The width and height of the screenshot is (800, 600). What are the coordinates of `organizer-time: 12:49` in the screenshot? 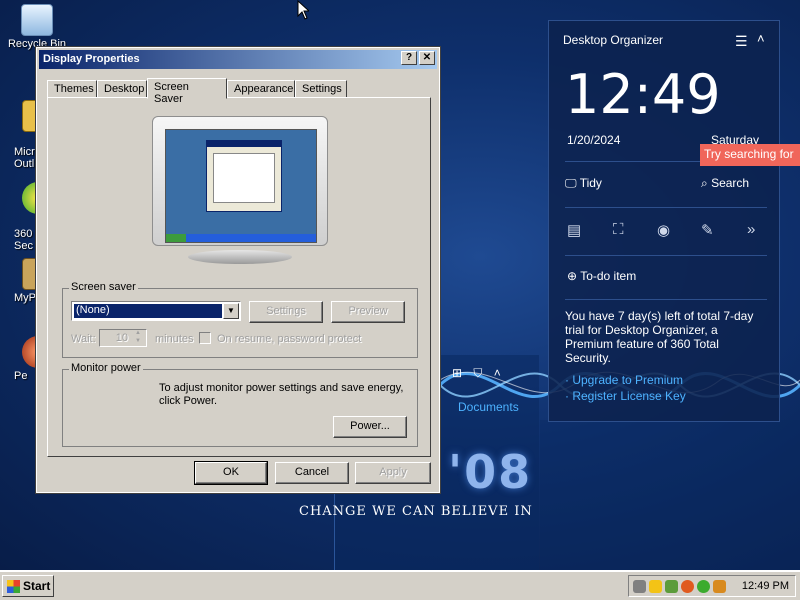 It's located at (643, 94).